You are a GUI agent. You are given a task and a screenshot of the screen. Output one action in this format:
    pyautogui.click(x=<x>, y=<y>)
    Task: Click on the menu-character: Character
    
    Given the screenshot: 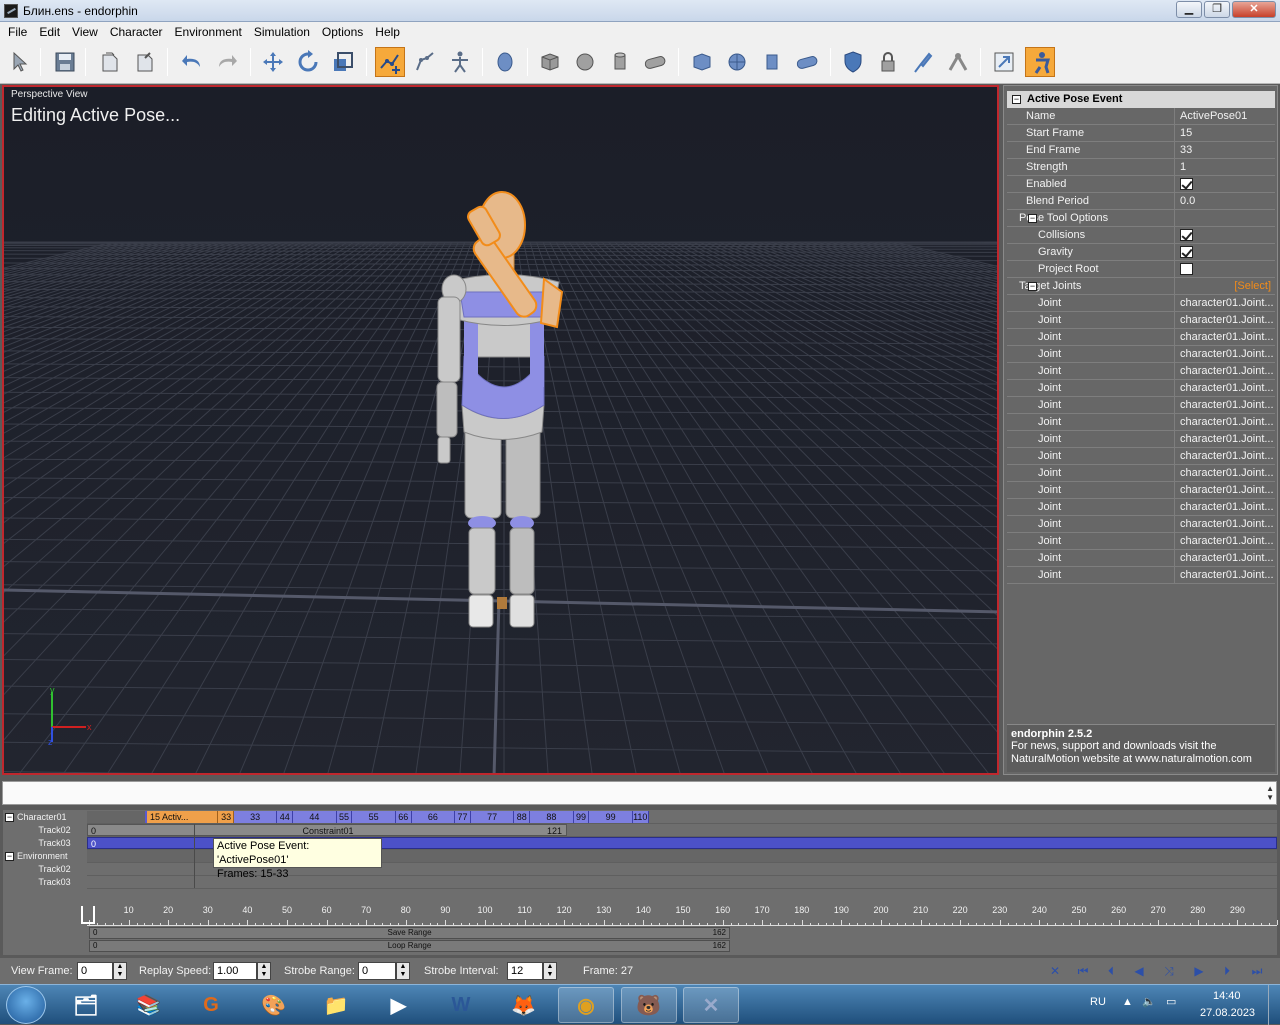 What is the action you would take?
    pyautogui.click(x=136, y=32)
    